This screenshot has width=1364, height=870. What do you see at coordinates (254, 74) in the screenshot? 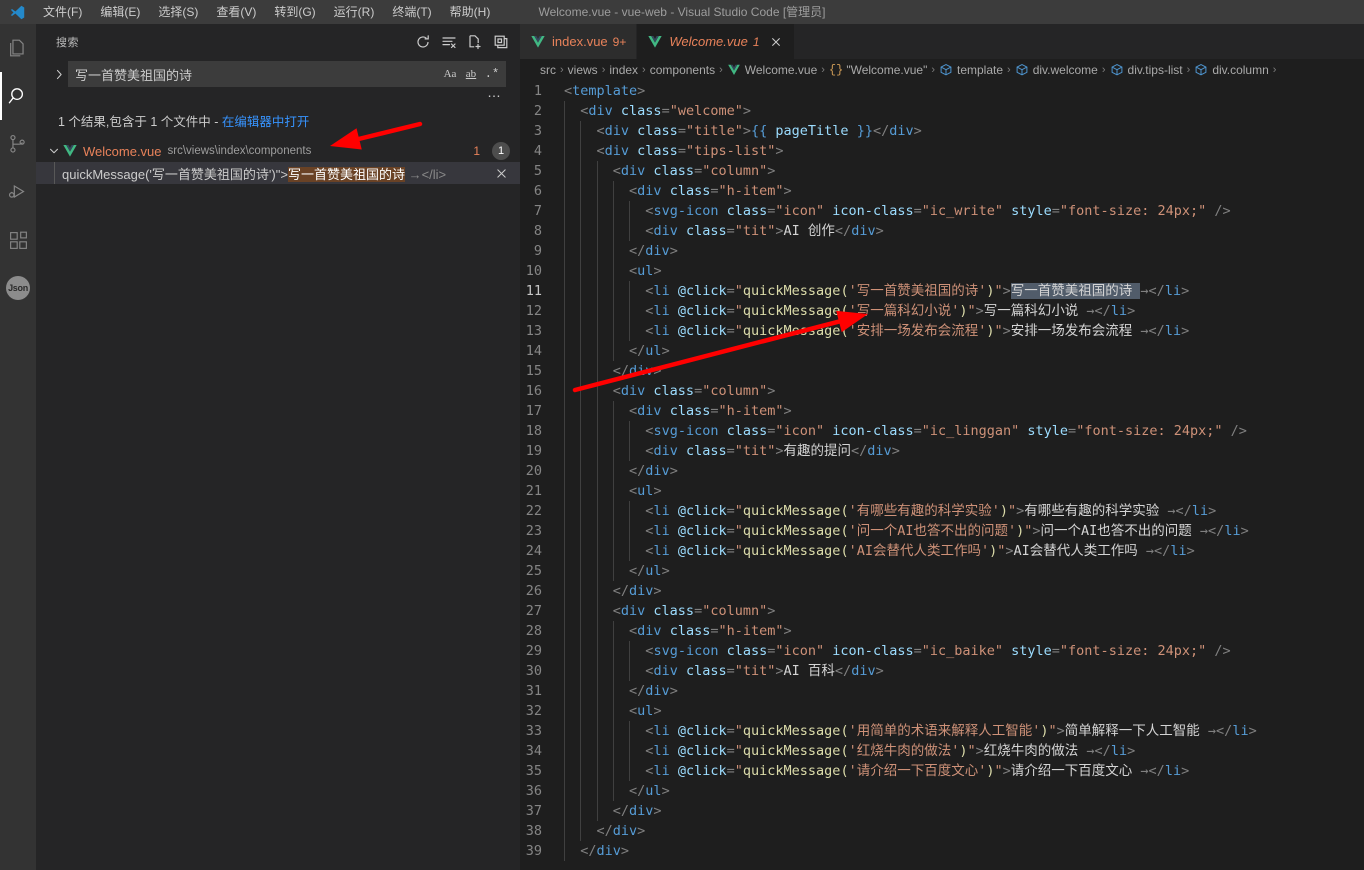
I see `search-input` at bounding box center [254, 74].